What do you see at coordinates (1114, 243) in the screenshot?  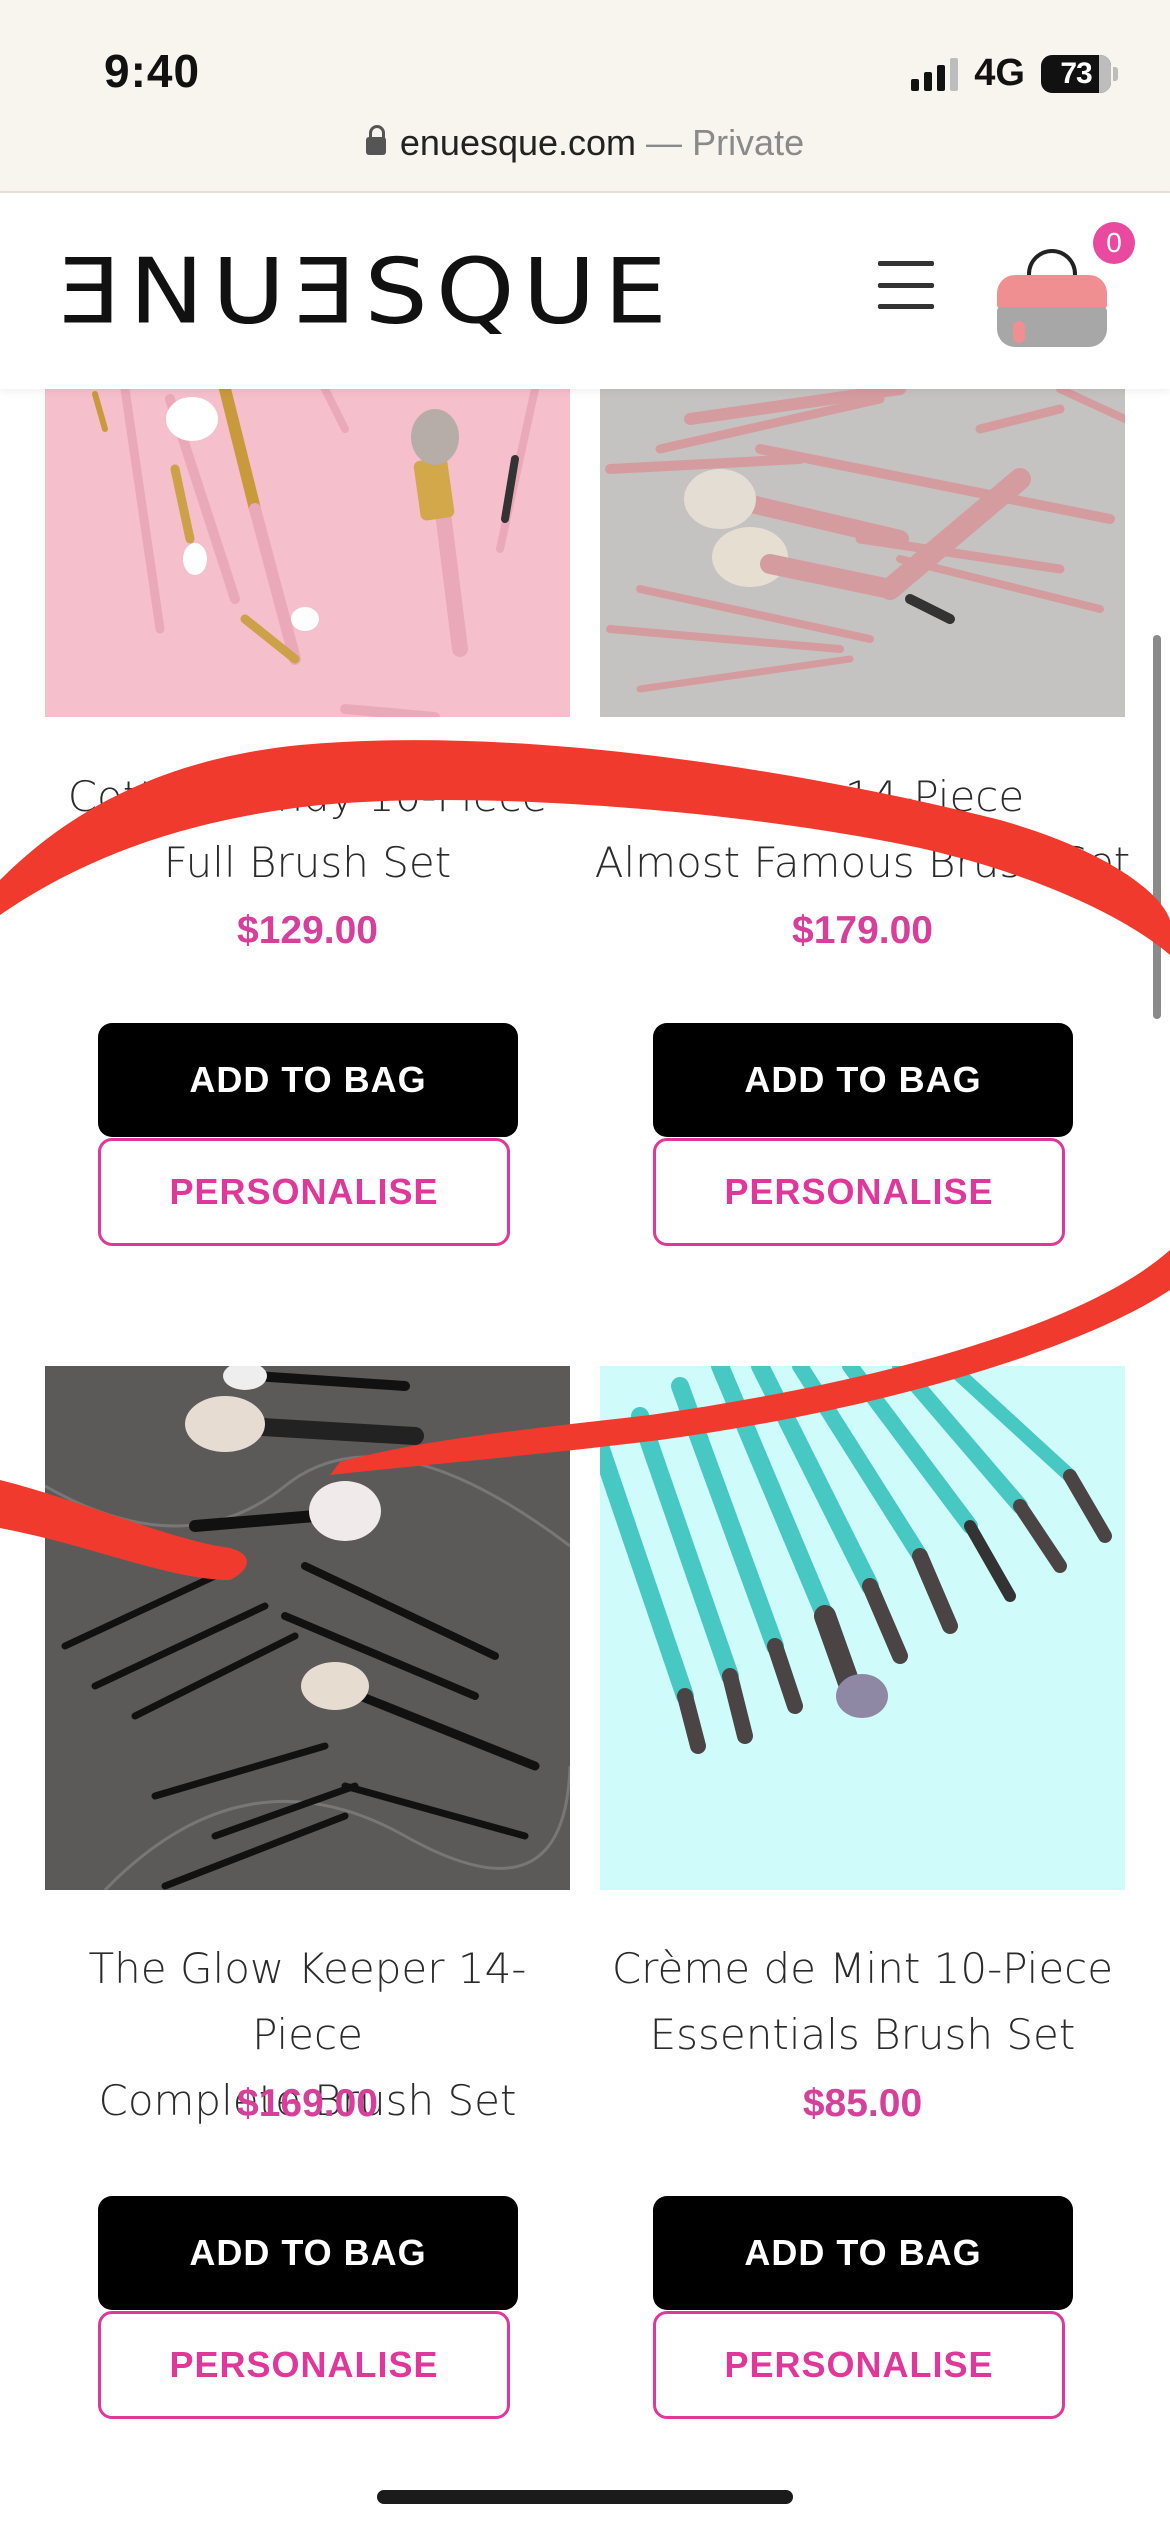 I see `cart-count-badge: 0` at bounding box center [1114, 243].